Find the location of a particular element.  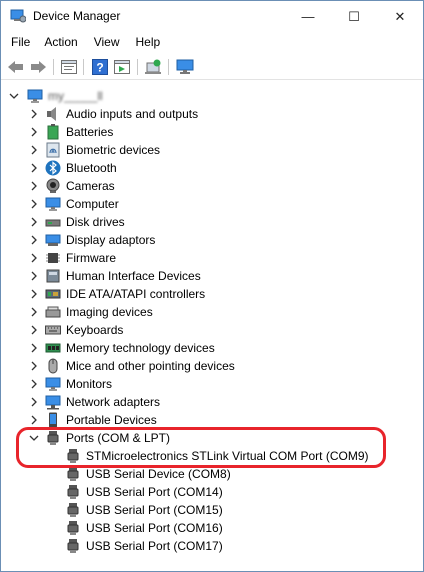

tree-item-port: USB Serial Port (COM15) is located at coordinates (212, 510).